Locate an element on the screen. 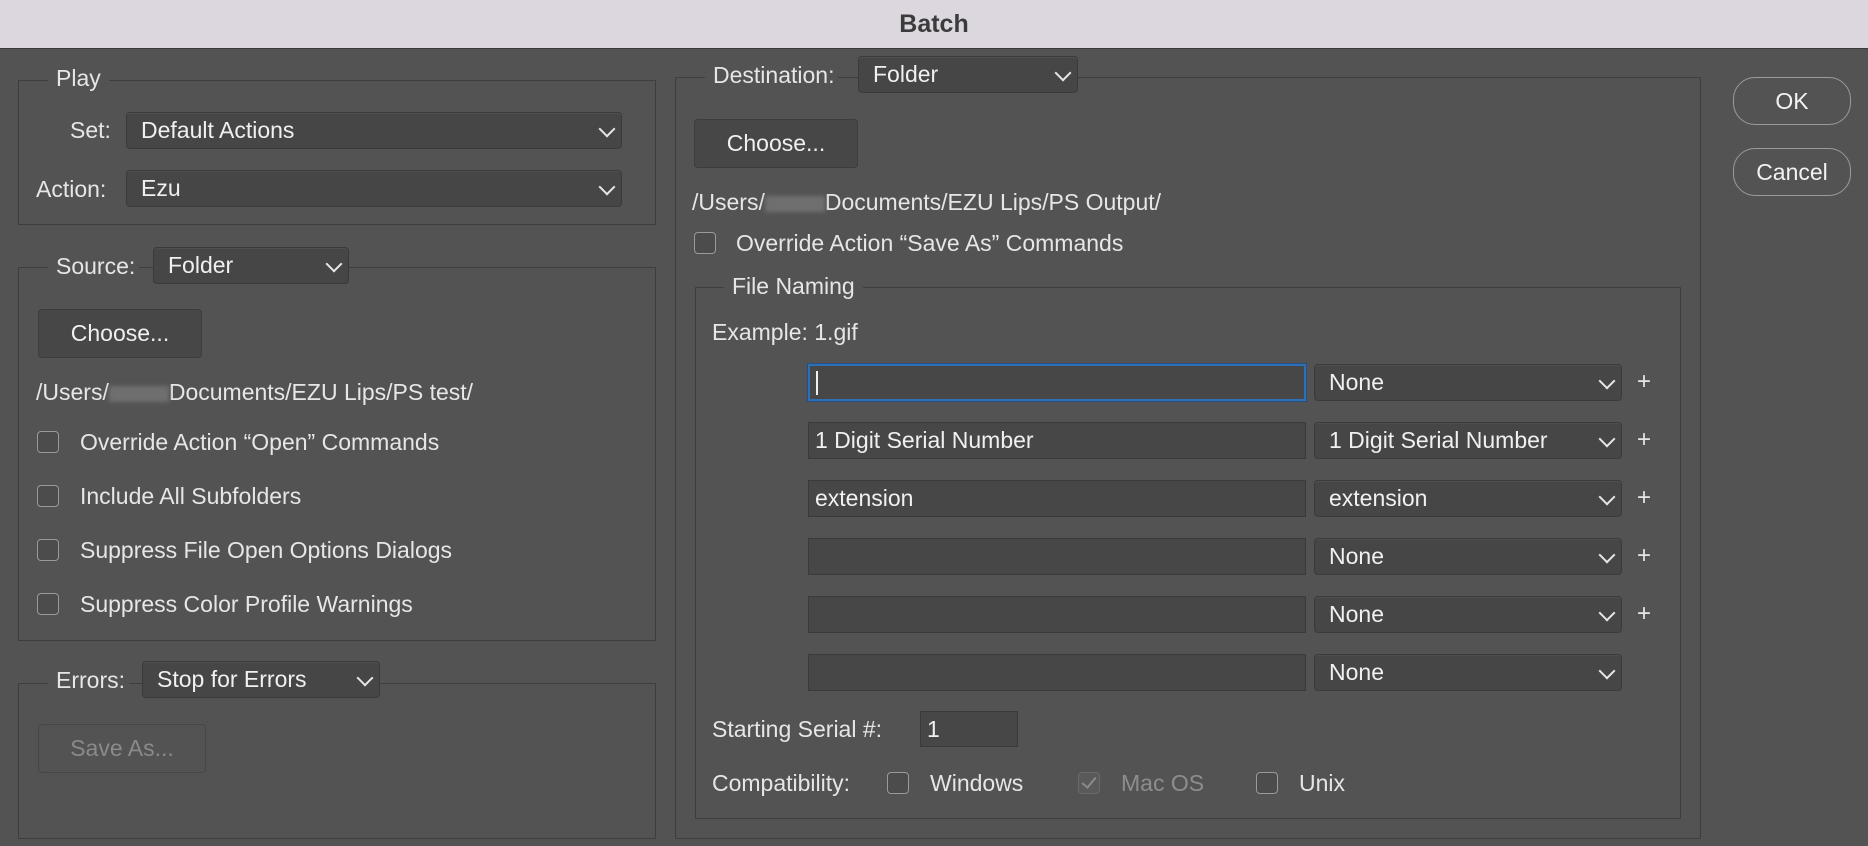 The image size is (1868, 846). naming-select-3-value: extension is located at coordinates (1378, 498).